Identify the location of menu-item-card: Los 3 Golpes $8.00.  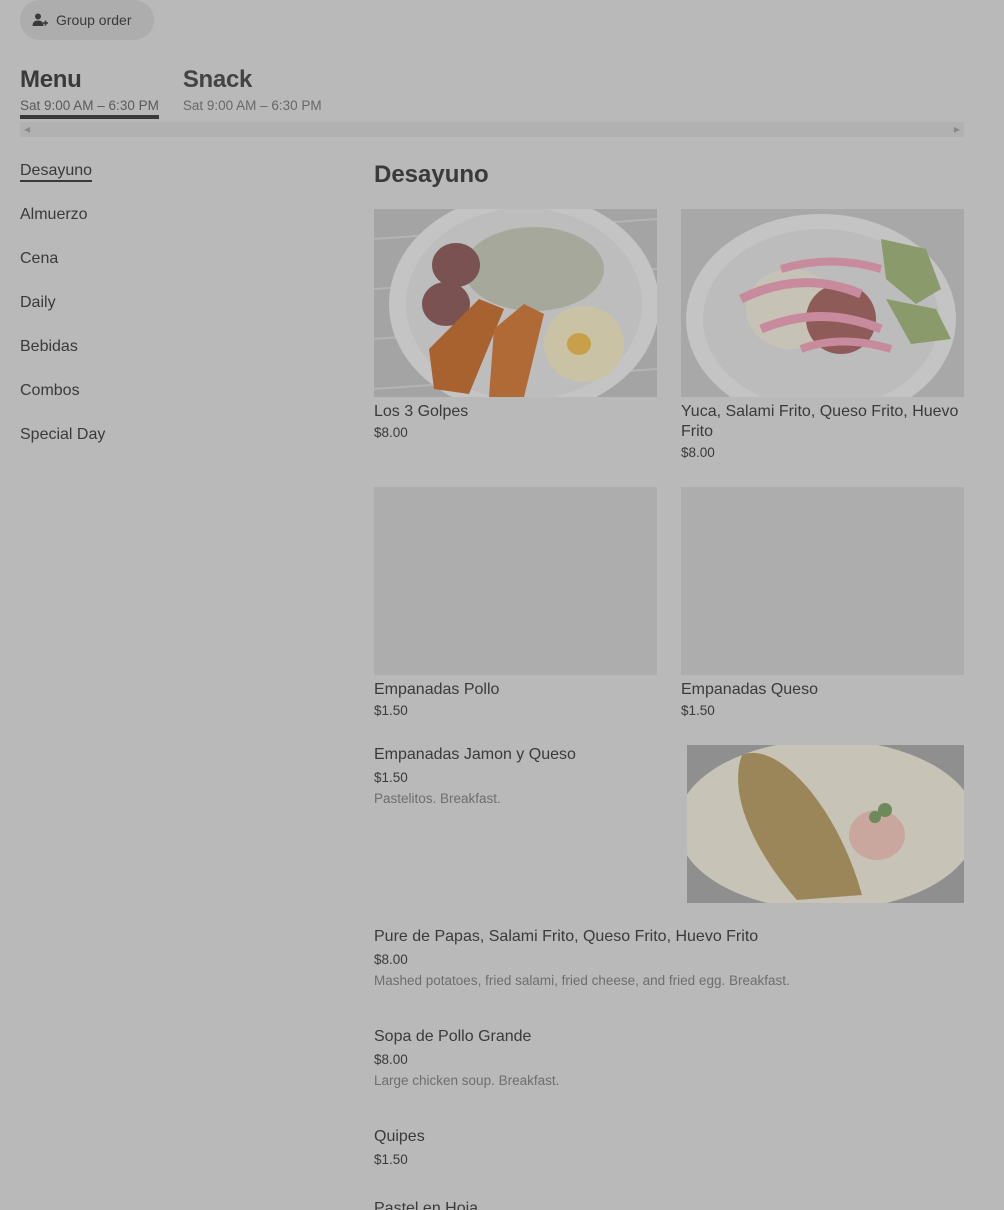
(515, 324).